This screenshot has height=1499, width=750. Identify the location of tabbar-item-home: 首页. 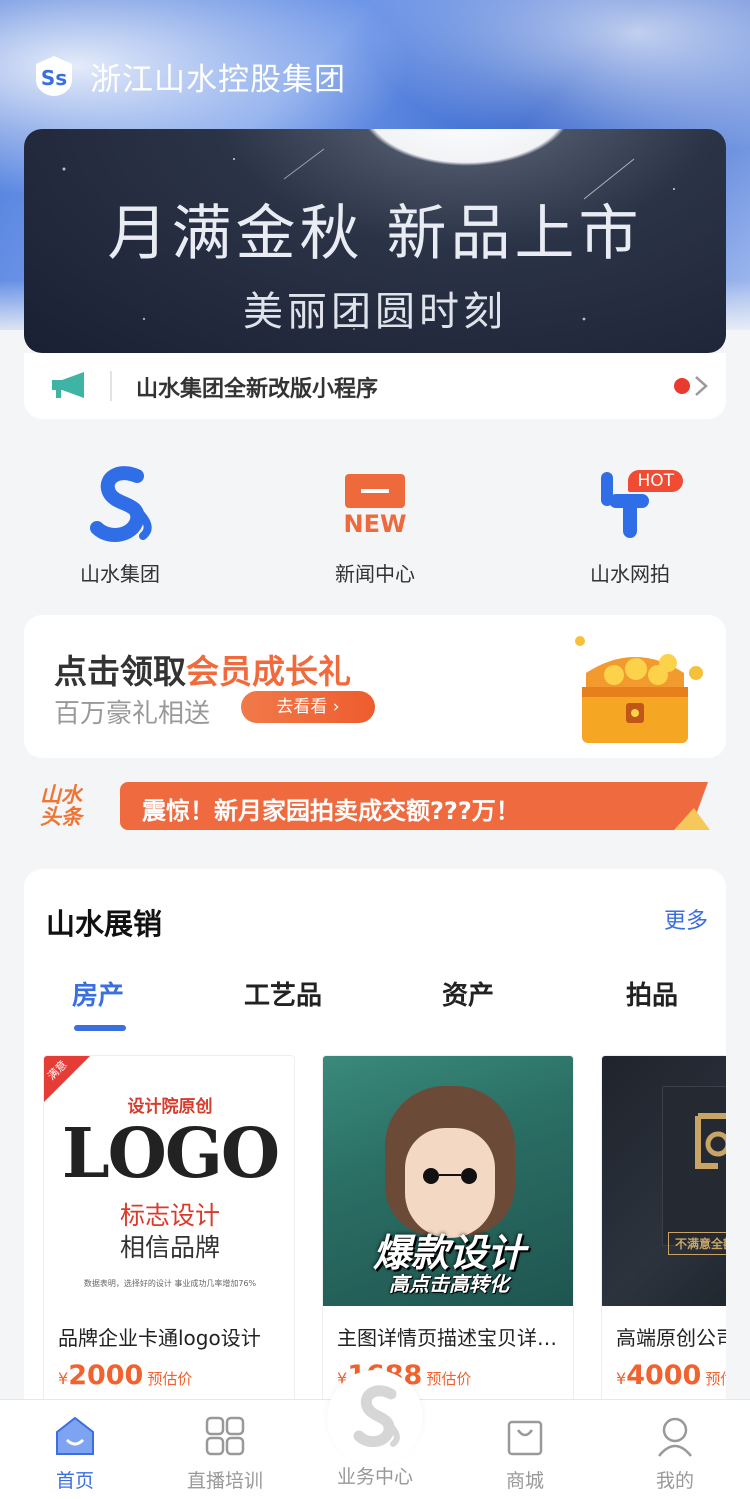
(75, 1453).